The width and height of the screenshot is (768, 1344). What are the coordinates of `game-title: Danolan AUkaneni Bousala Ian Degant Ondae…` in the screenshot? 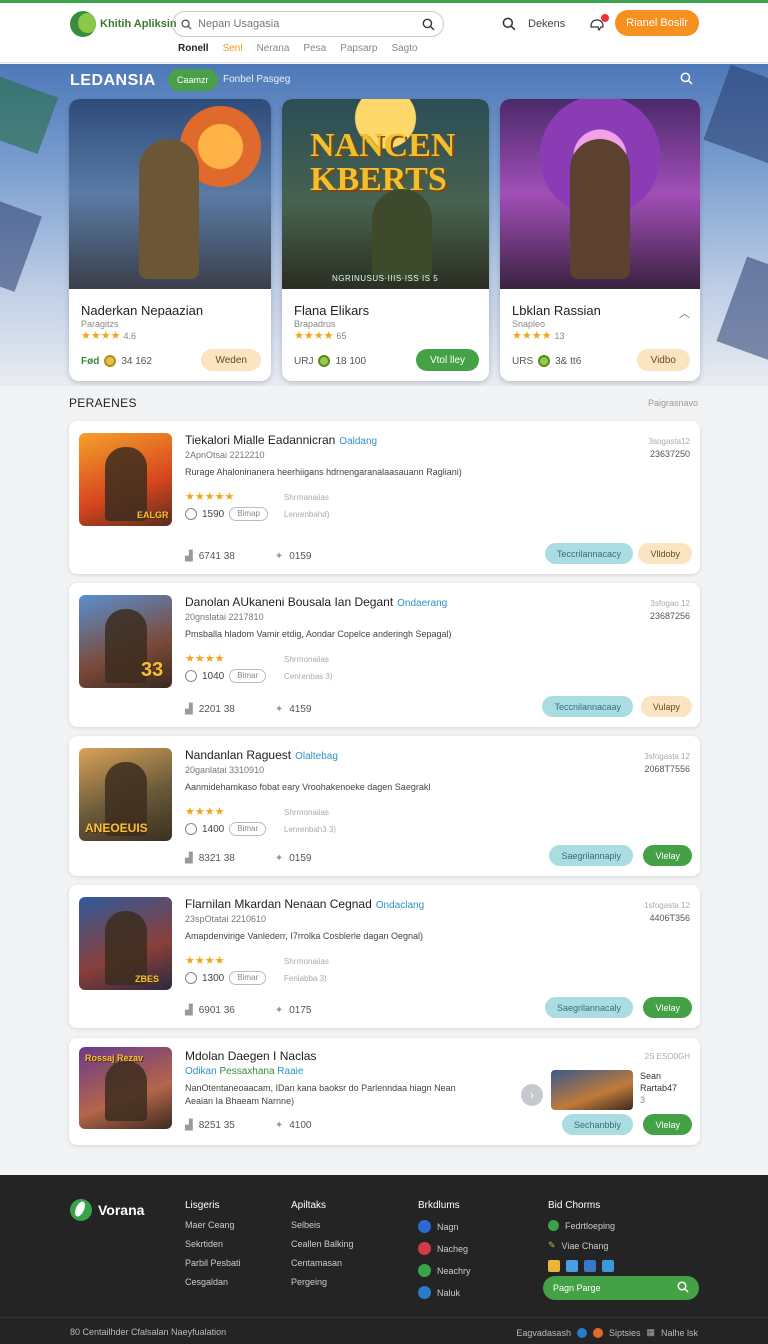 It's located at (316, 602).